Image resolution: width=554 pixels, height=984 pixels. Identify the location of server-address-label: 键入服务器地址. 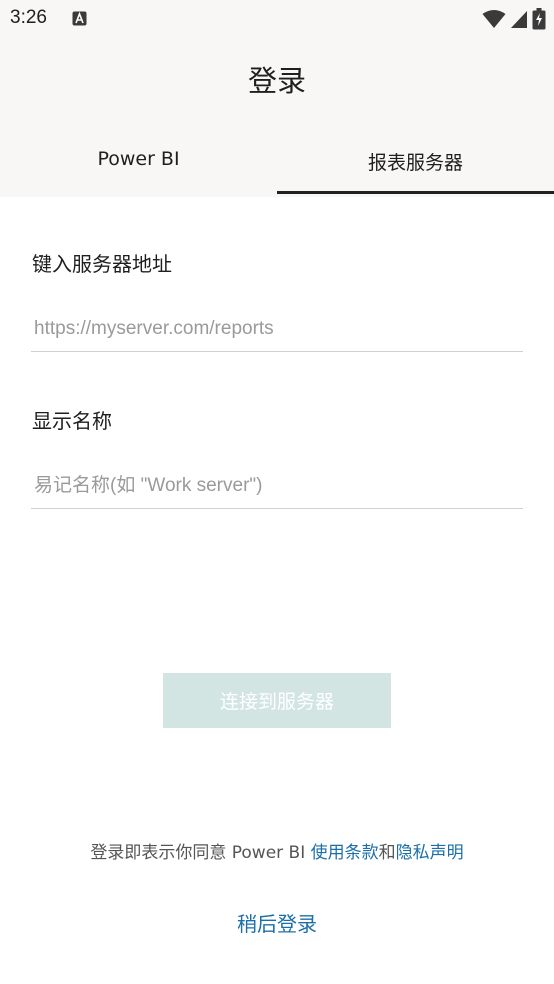
(102, 264).